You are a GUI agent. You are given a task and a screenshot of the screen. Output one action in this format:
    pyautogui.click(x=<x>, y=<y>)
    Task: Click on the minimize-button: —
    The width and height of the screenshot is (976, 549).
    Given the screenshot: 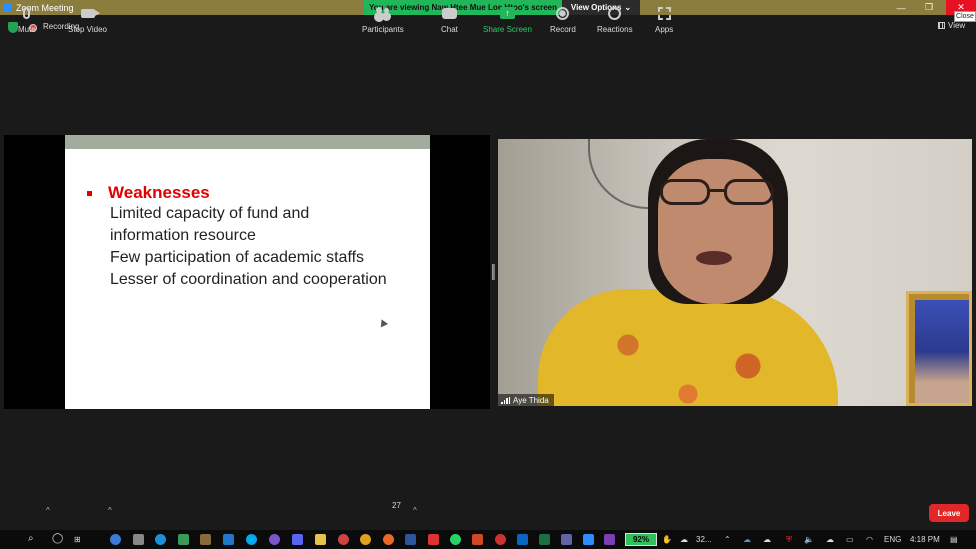 What is the action you would take?
    pyautogui.click(x=901, y=7)
    